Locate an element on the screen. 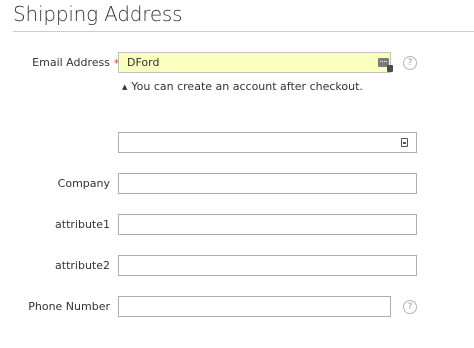 The image size is (474, 348). company-label: Company is located at coordinates (83, 183).